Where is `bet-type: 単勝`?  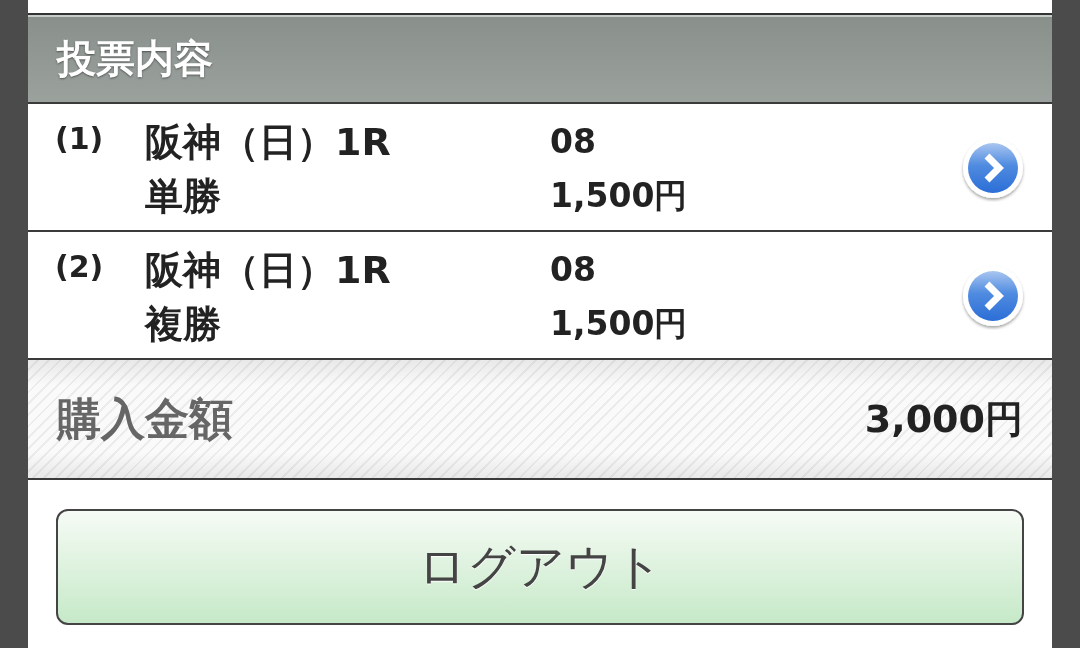
bet-type: 単勝 is located at coordinates (183, 196).